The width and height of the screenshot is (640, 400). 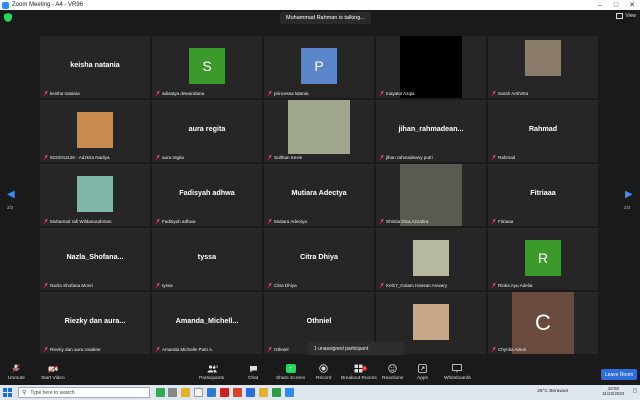 I want to click on participant-tile: Sadisatya dewandana, so click(x=207, y=67).